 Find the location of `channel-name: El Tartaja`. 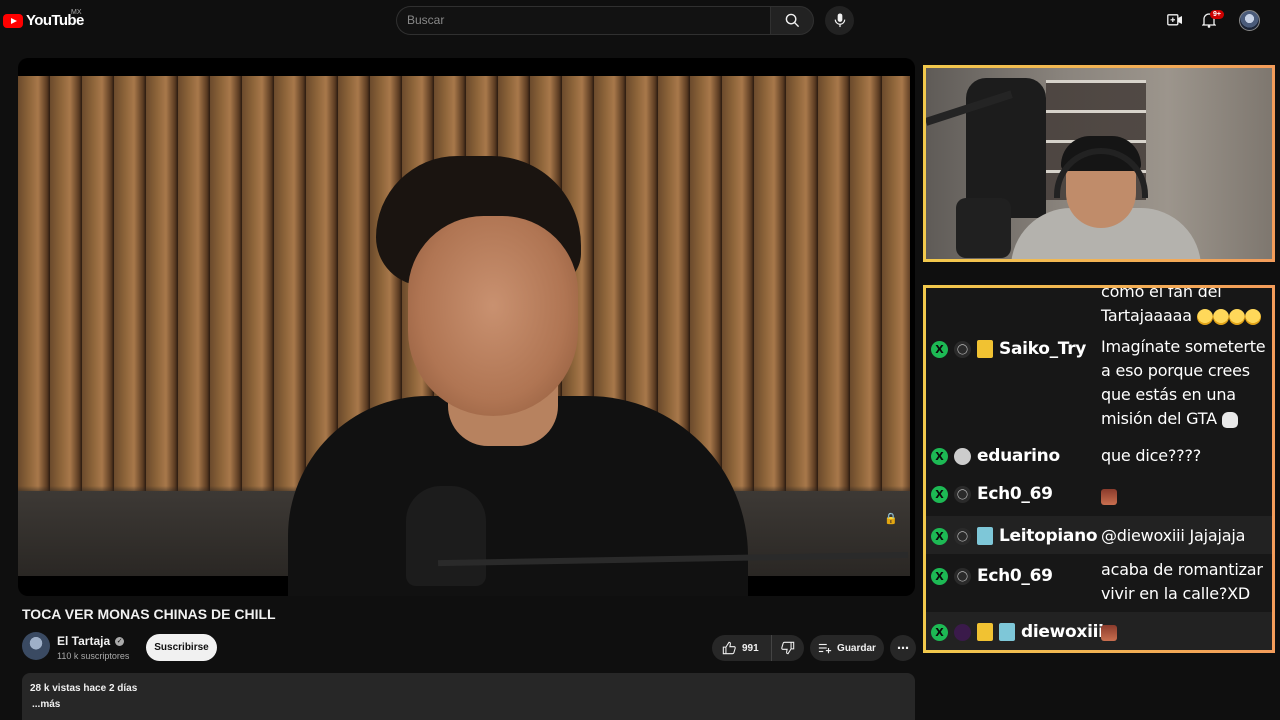

channel-name: El Tartaja is located at coordinates (84, 641).